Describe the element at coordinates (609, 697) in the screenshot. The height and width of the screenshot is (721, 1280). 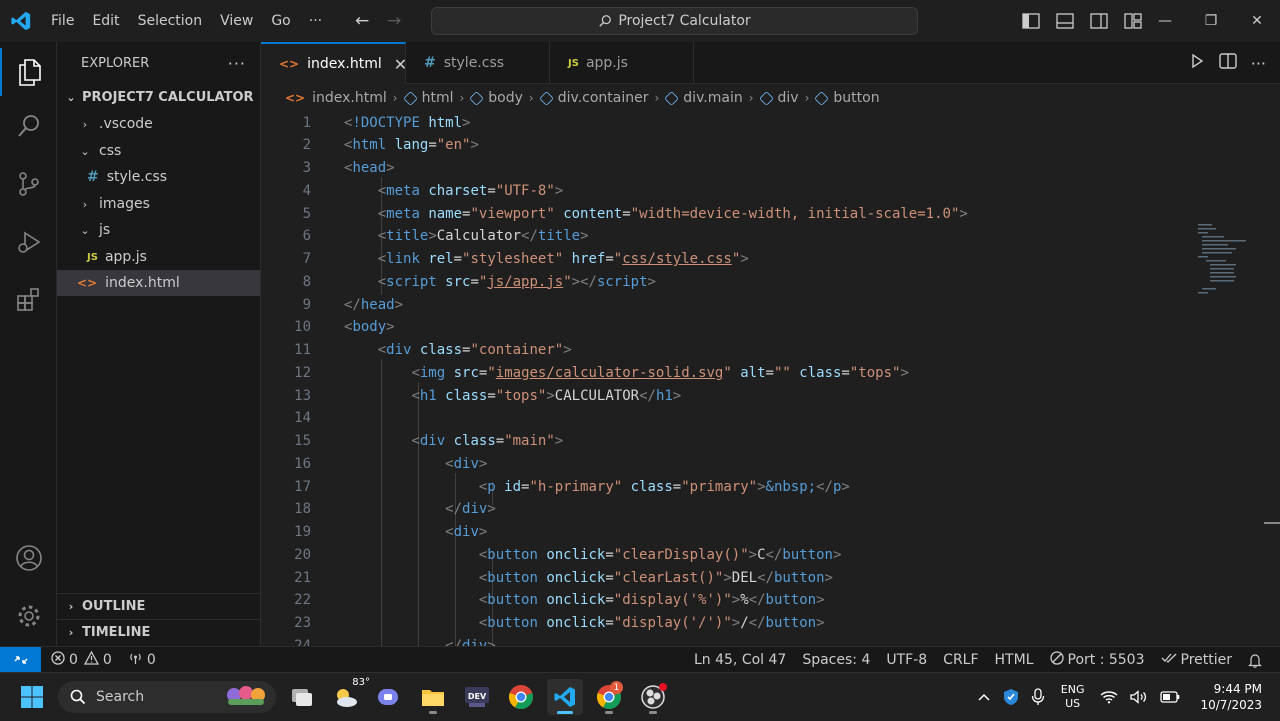
I see `chrome-profile-icon: 1` at that location.